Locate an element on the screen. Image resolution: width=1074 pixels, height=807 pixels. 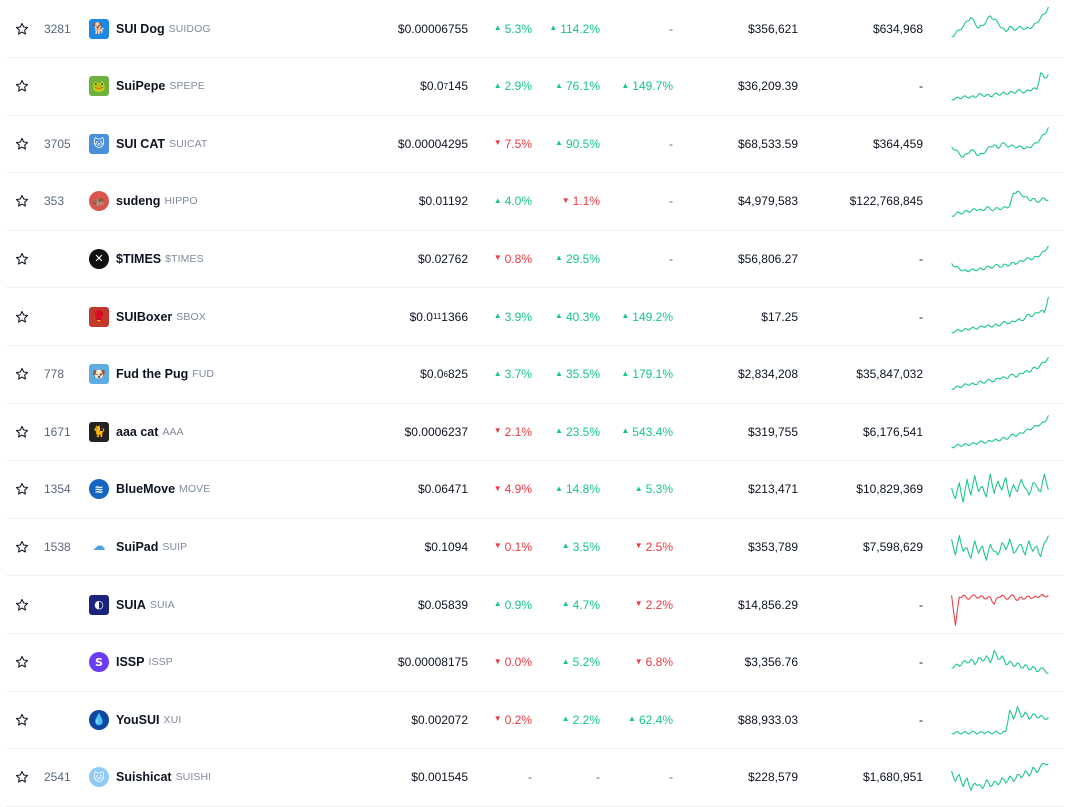
coin-name: SUIA is located at coordinates (131, 604).